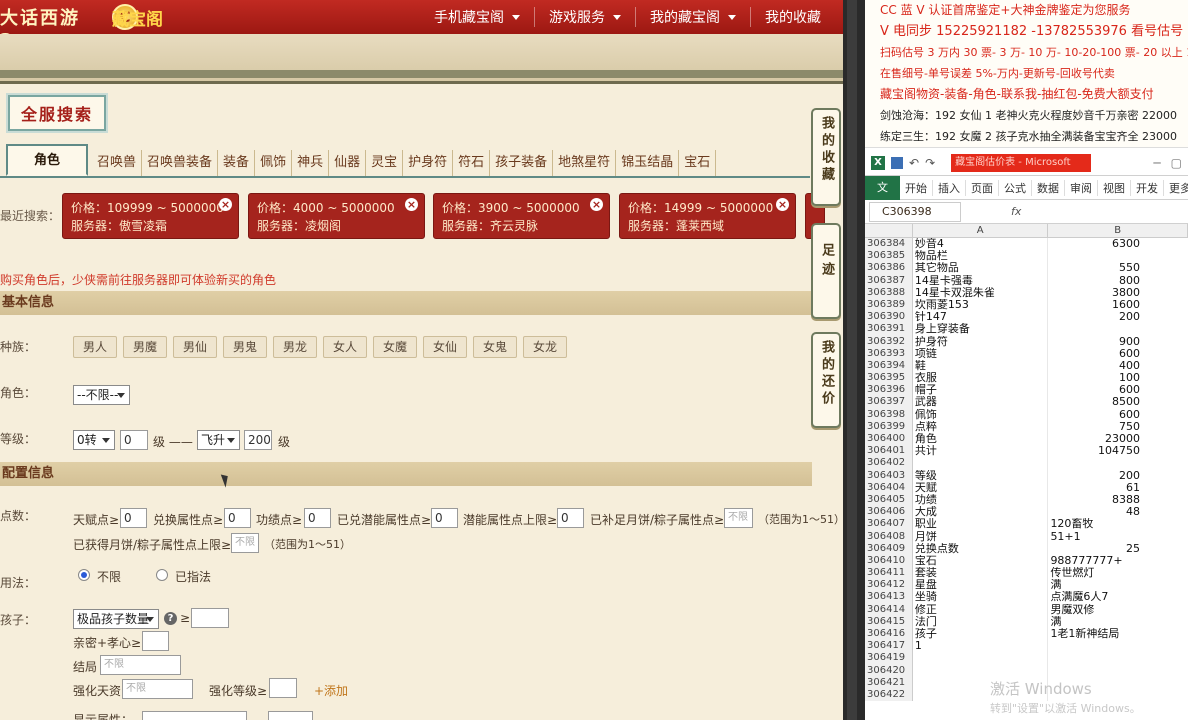 The image size is (1188, 720). I want to click on table-row: 306398 佩饰 600, so click(1026, 414).